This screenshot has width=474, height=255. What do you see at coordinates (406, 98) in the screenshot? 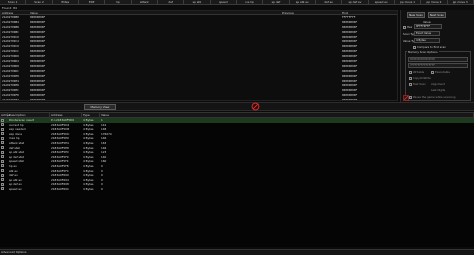
I see `add-address-icon` at bounding box center [406, 98].